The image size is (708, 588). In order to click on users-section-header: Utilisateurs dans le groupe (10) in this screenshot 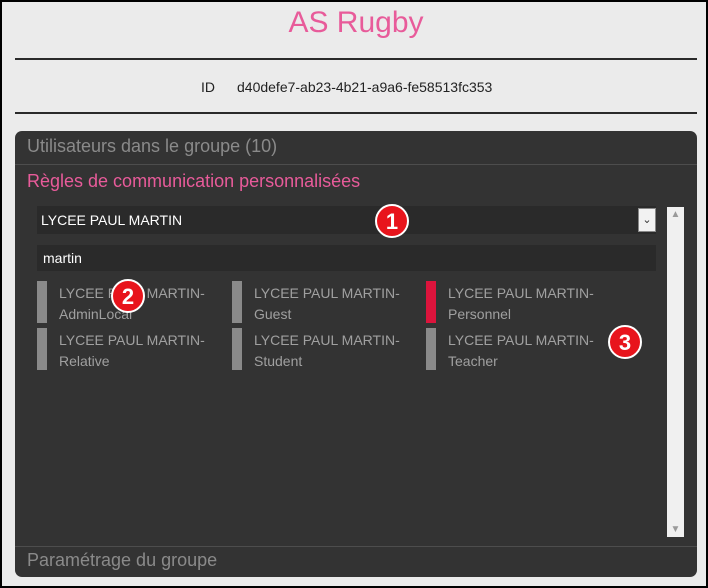, I will do `click(356, 146)`.